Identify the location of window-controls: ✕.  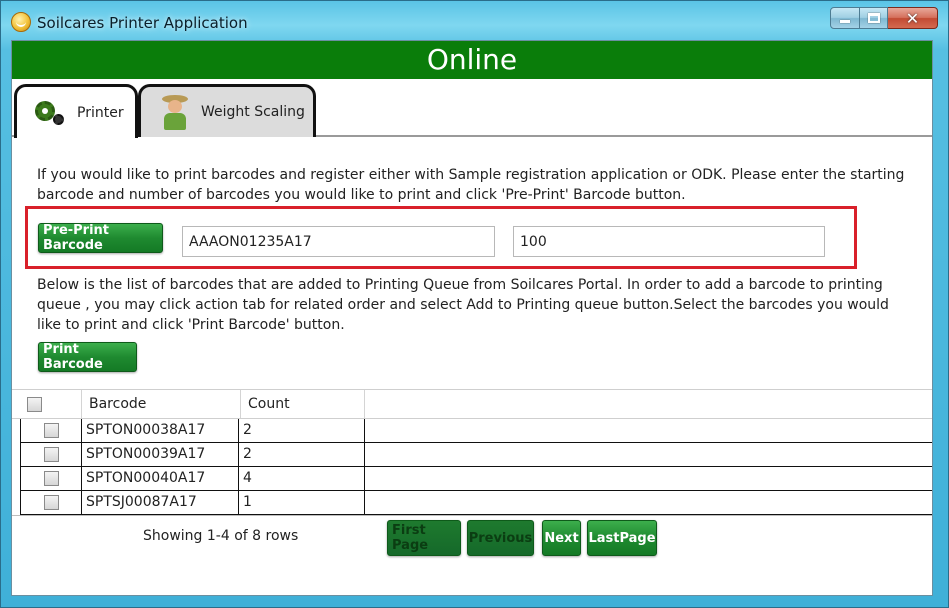
(884, 18).